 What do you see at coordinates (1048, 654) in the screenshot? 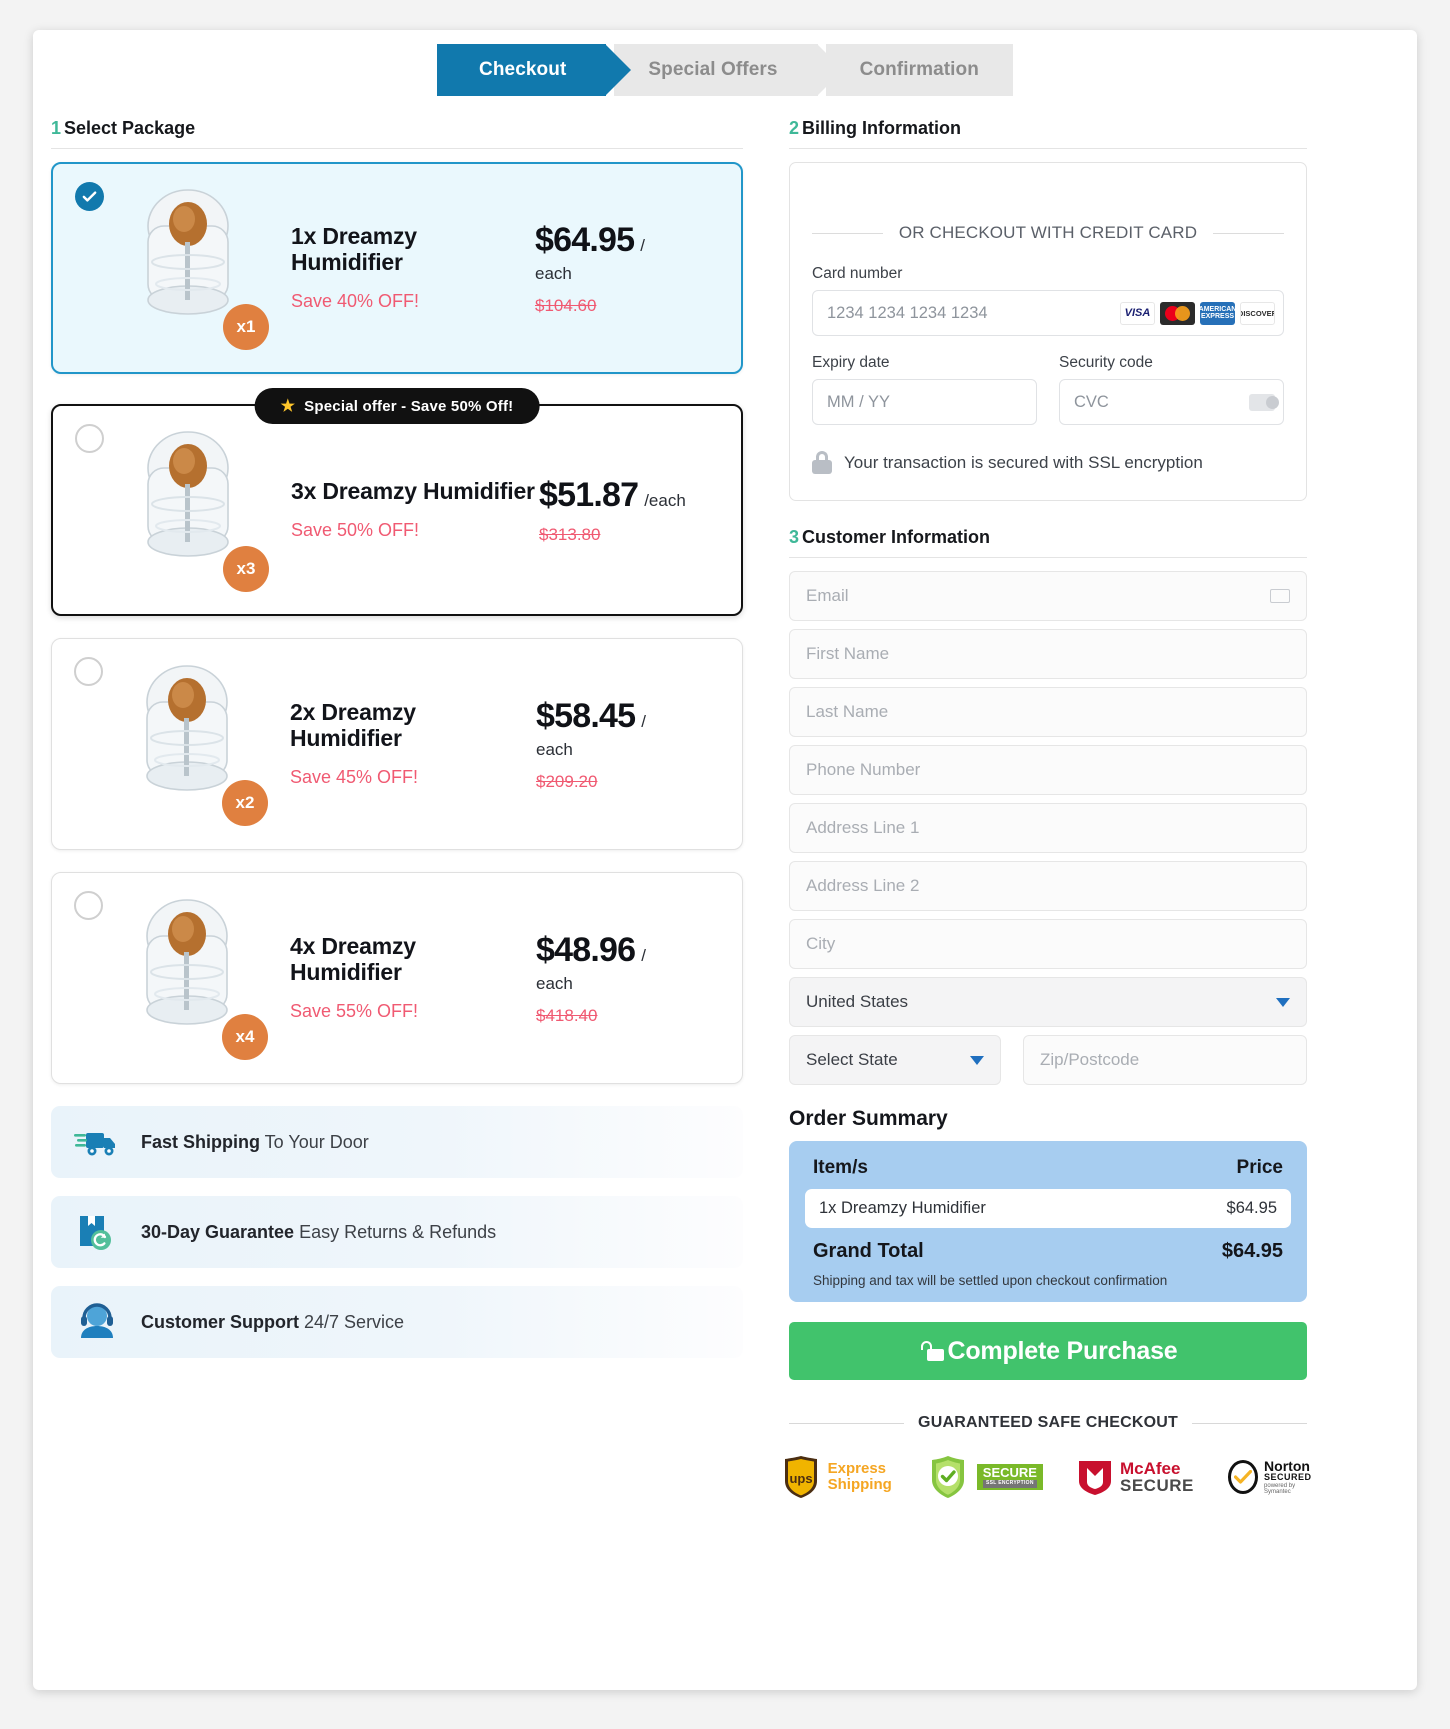
I see `first-name-field: First Name` at bounding box center [1048, 654].